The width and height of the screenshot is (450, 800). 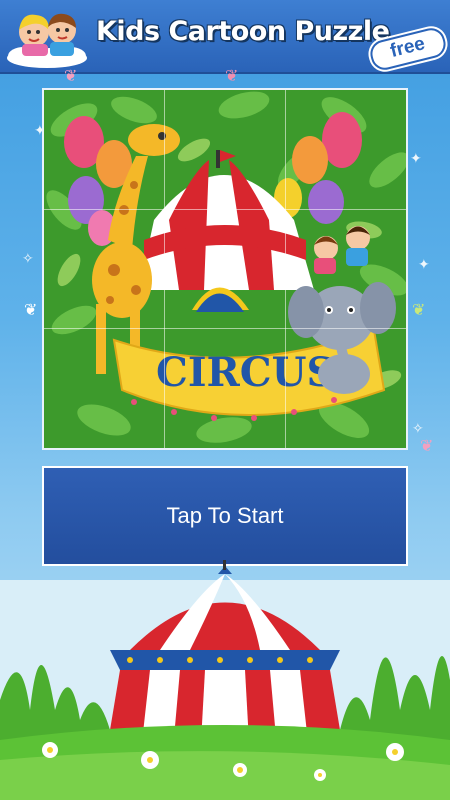 I want to click on circus-sign: CIRCUS, so click(x=245, y=372).